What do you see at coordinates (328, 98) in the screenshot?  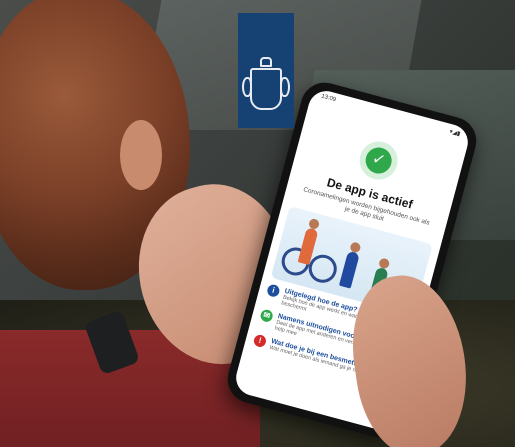 I see `status-time: 13:09` at bounding box center [328, 98].